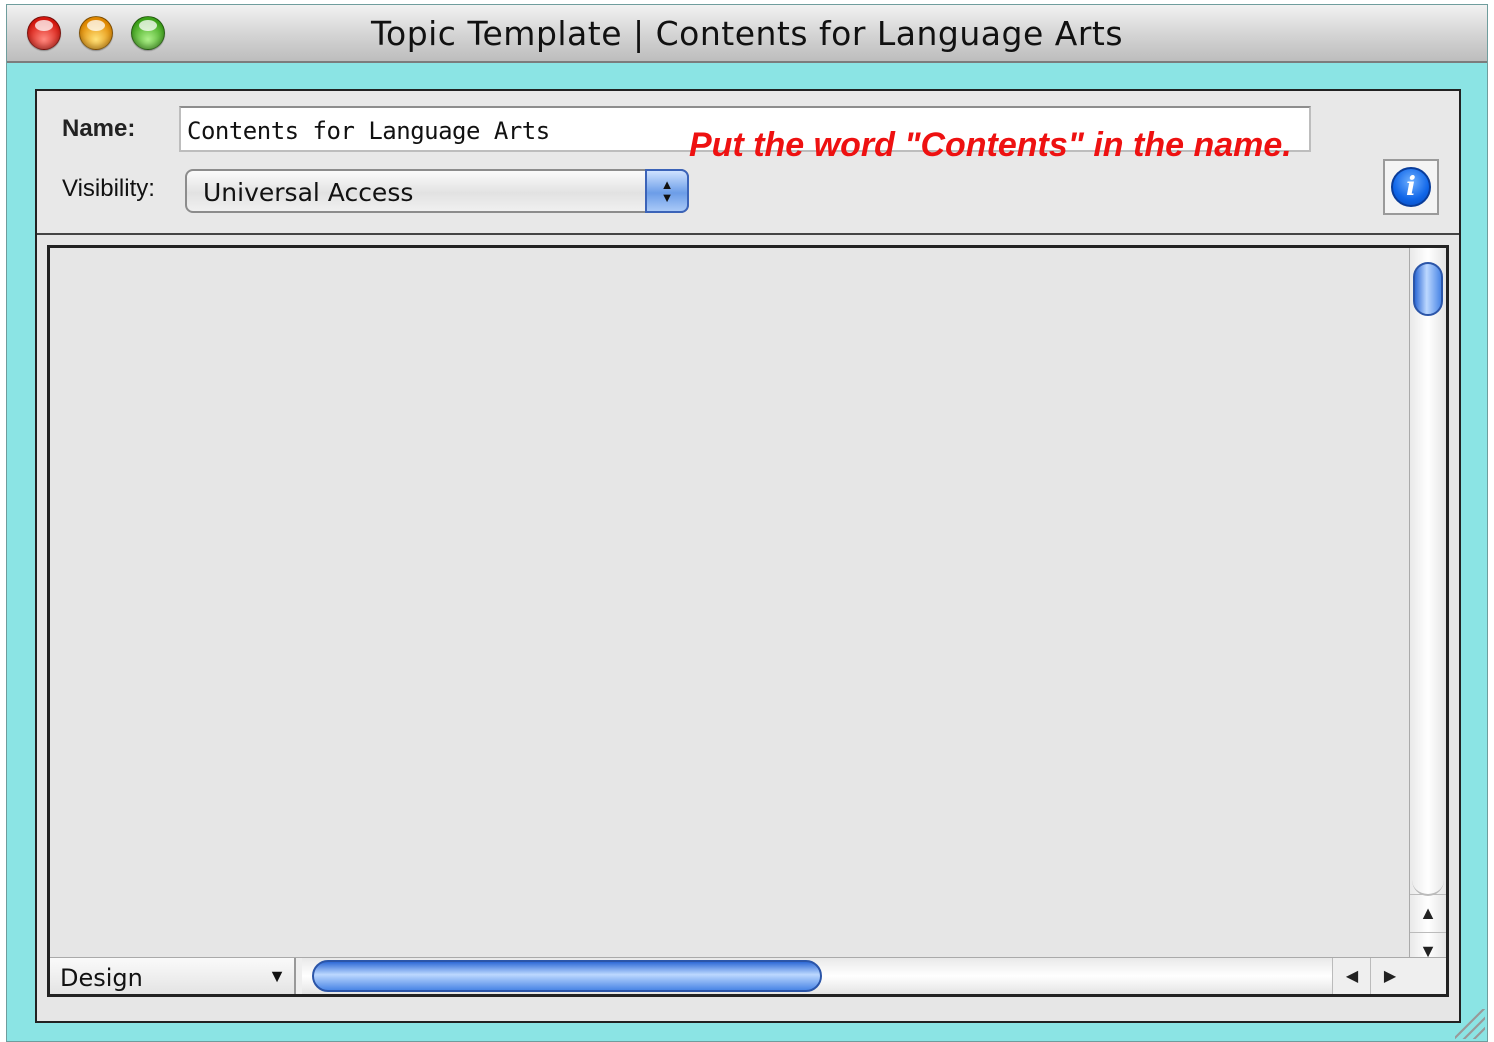  What do you see at coordinates (1389, 976) in the screenshot?
I see `arrow-right-icon: ▶` at bounding box center [1389, 976].